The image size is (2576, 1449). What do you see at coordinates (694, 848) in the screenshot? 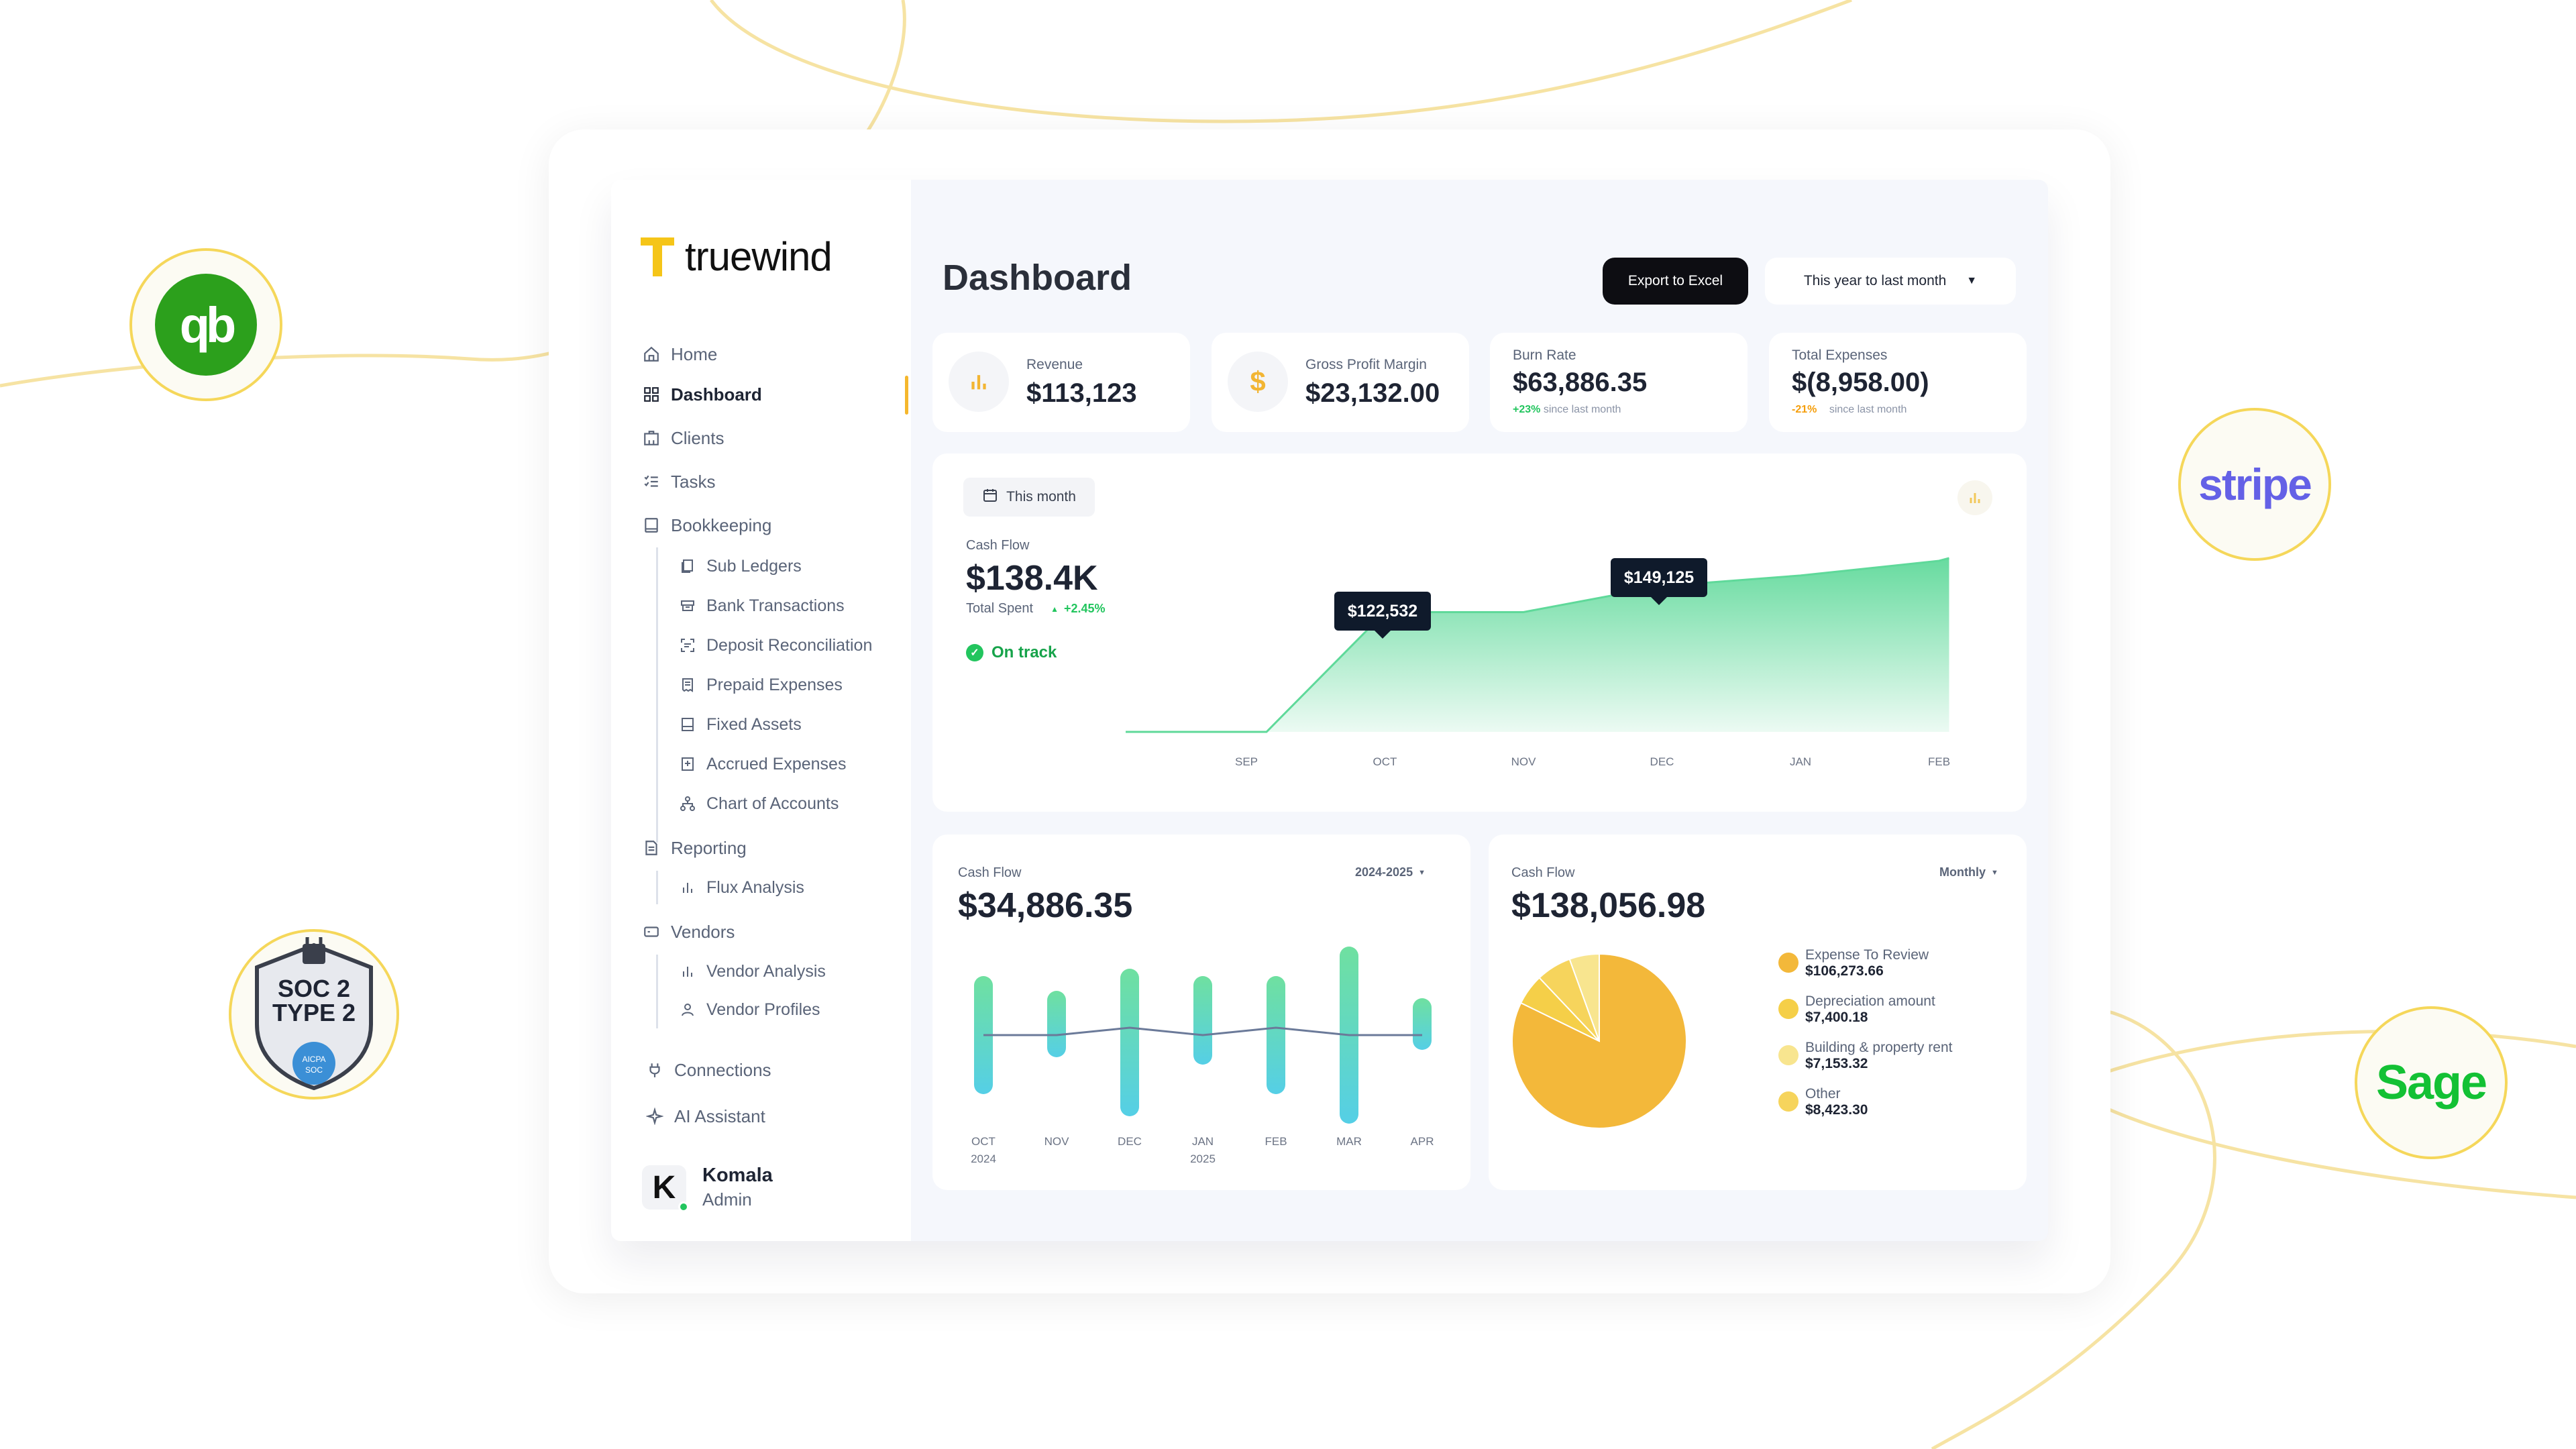
I see `nav-reporting: Reporting` at bounding box center [694, 848].